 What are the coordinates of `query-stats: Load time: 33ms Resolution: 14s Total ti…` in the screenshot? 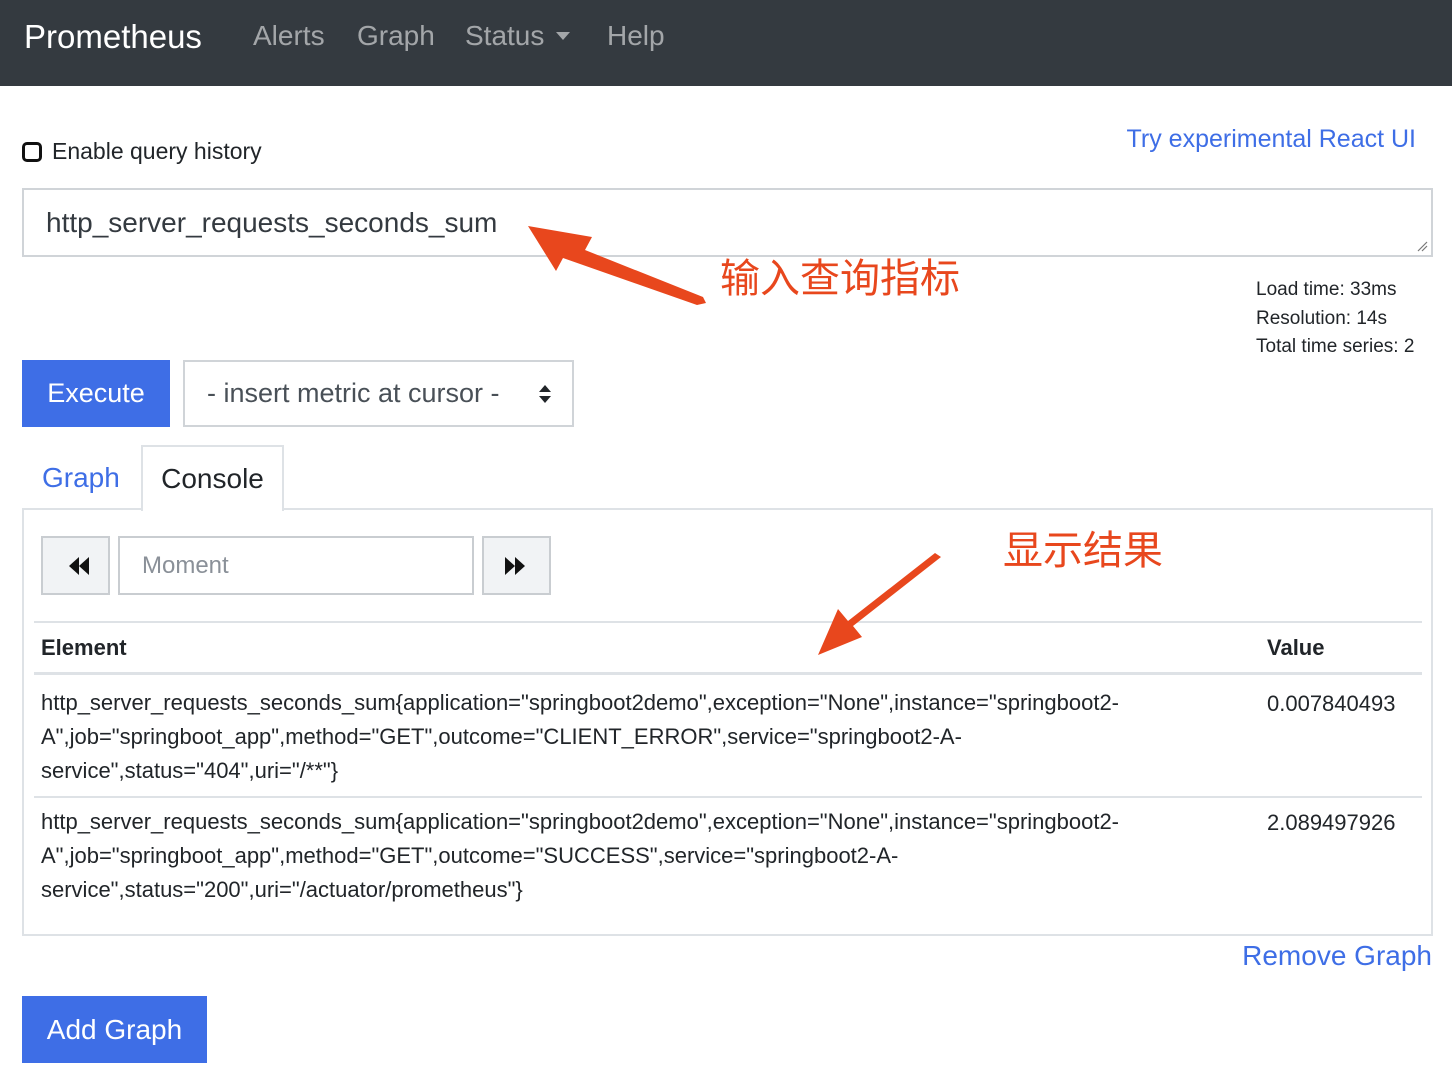 It's located at (1335, 319).